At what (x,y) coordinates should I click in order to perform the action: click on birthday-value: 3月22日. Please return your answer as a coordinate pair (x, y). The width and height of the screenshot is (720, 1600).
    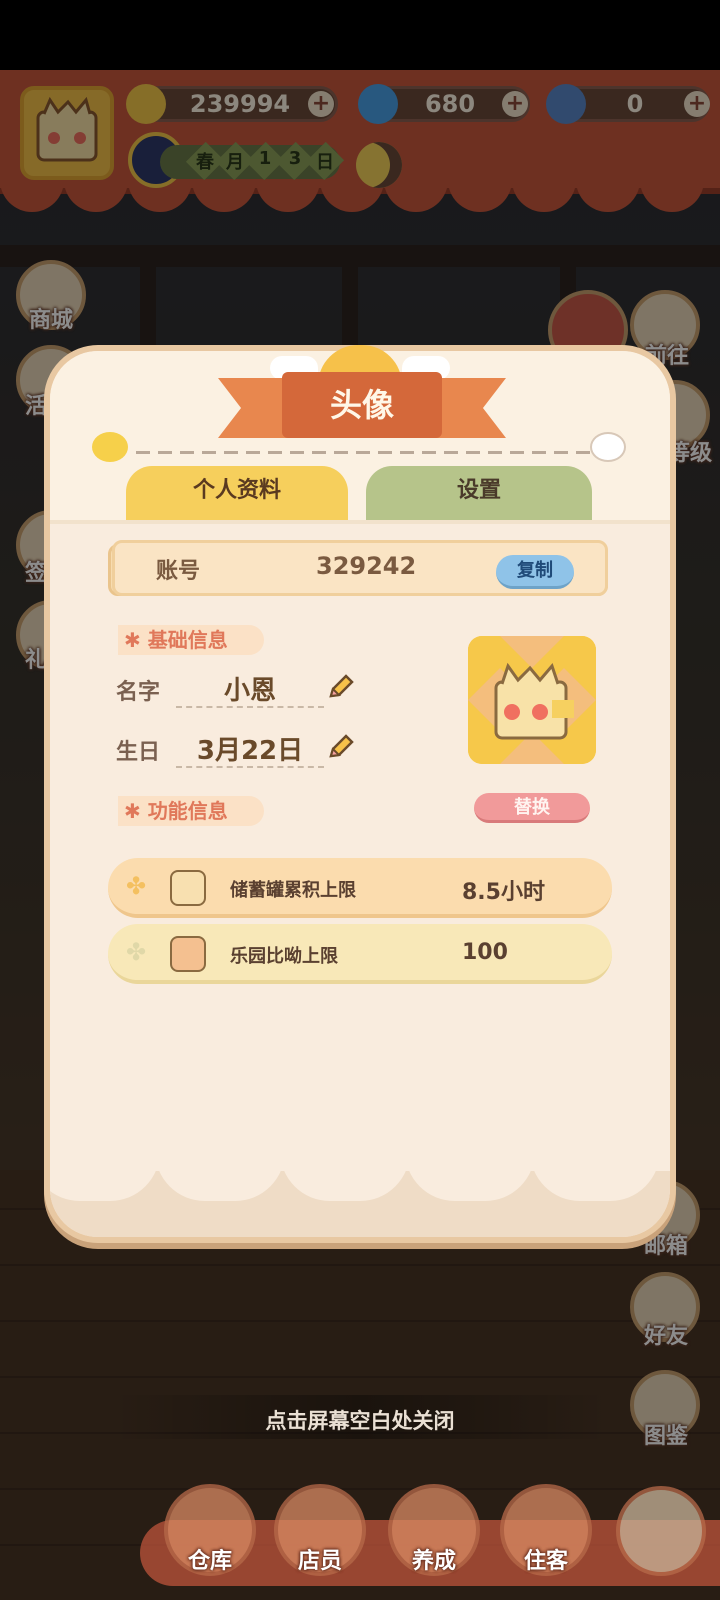
    Looking at the image, I should click on (250, 751).